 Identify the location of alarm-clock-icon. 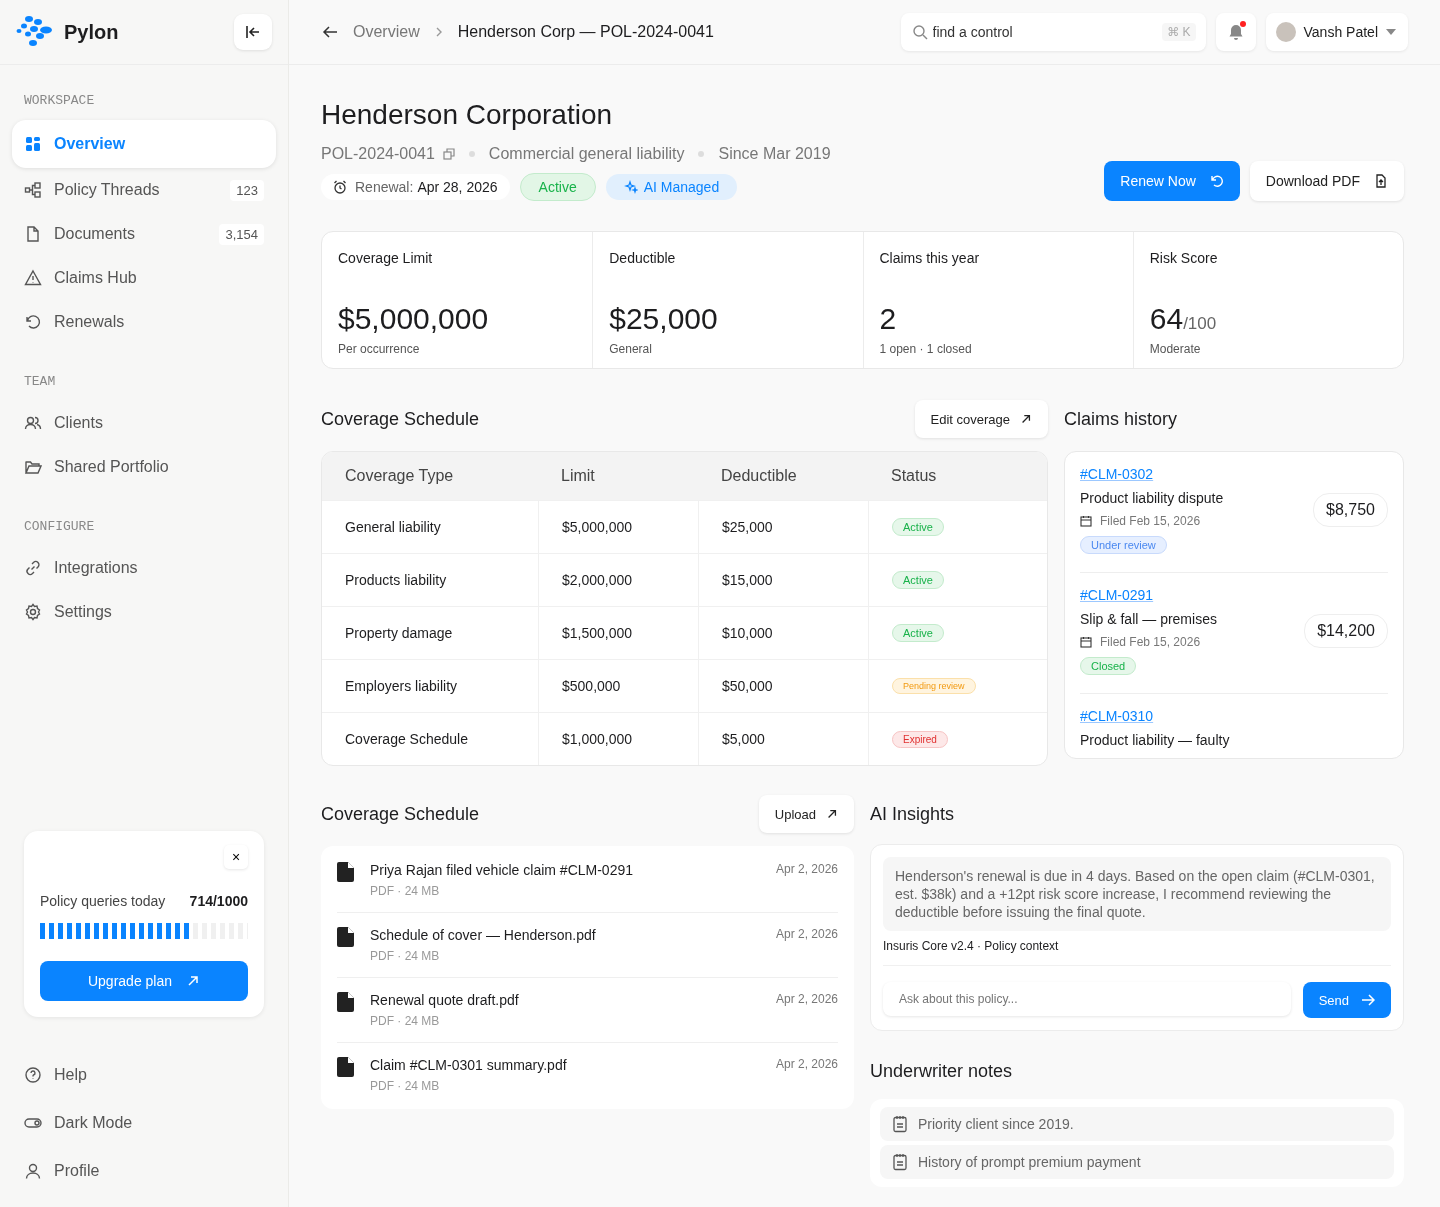
(340, 187).